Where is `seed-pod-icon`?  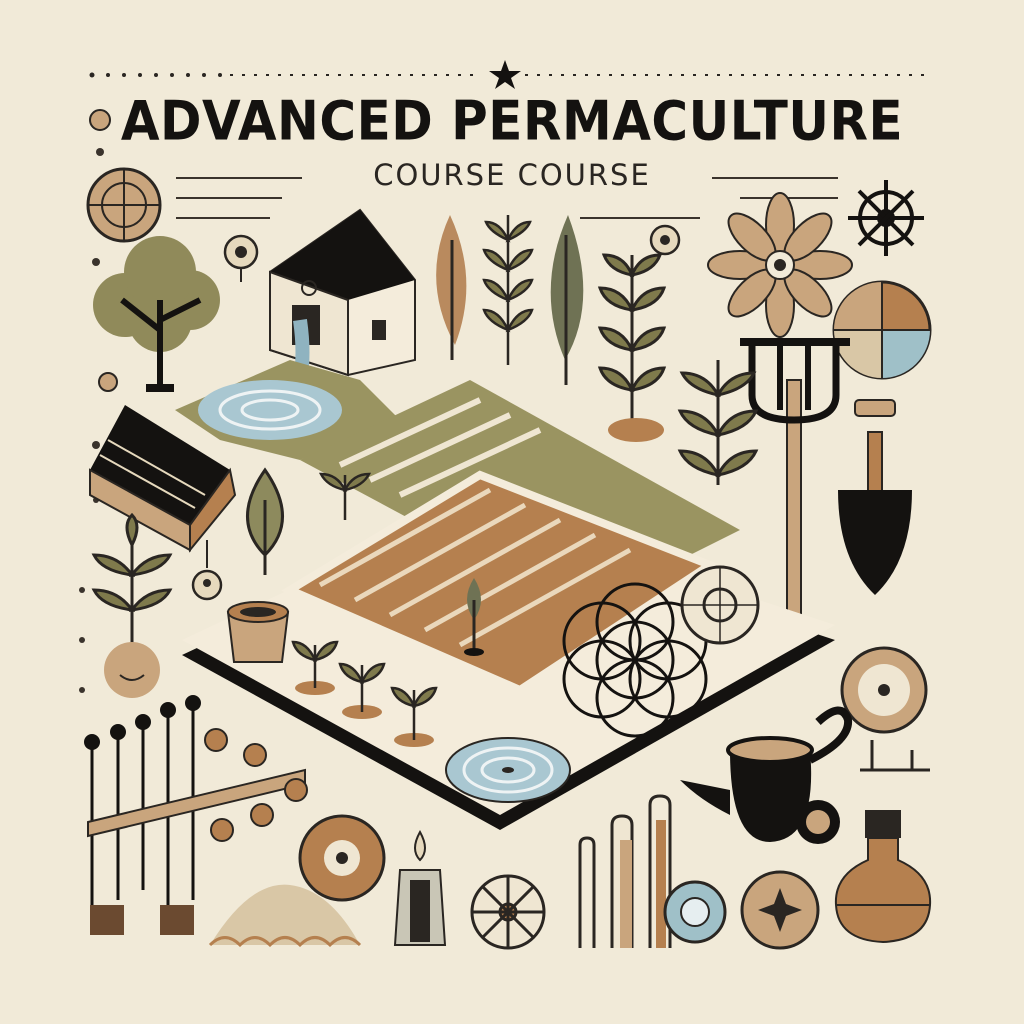 seed-pod-icon is located at coordinates (241, 258).